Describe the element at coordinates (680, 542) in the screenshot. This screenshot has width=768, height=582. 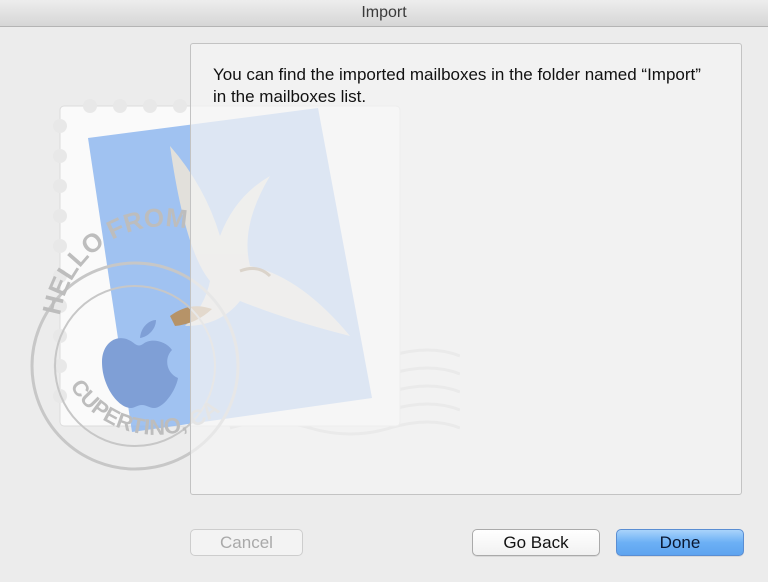
I see `done-button: Done` at that location.